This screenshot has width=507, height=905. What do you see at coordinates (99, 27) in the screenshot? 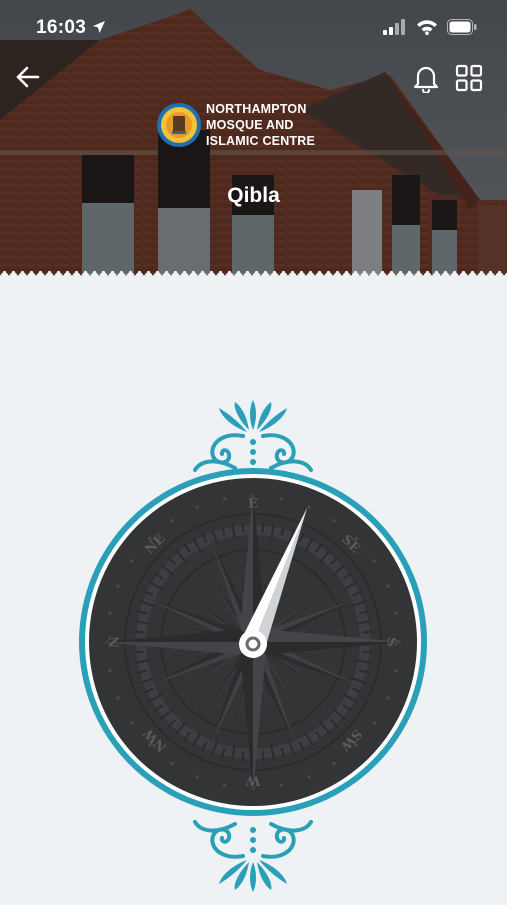
I see `location-arrow-icon` at bounding box center [99, 27].